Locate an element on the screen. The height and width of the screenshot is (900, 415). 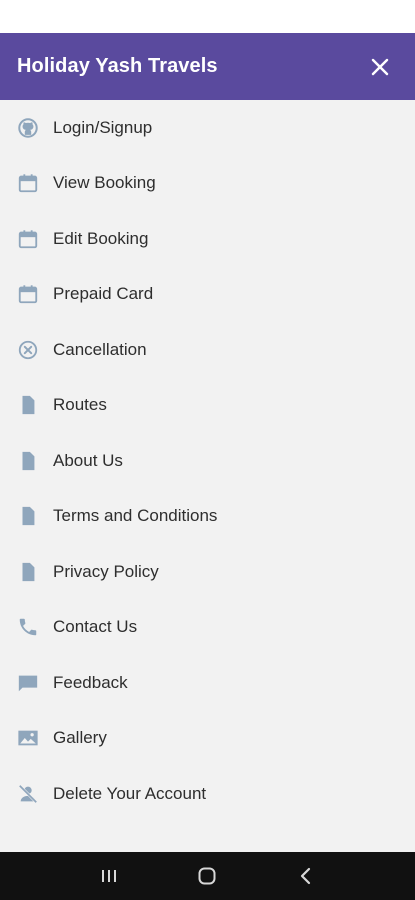
back-icon is located at coordinates (305, 876).